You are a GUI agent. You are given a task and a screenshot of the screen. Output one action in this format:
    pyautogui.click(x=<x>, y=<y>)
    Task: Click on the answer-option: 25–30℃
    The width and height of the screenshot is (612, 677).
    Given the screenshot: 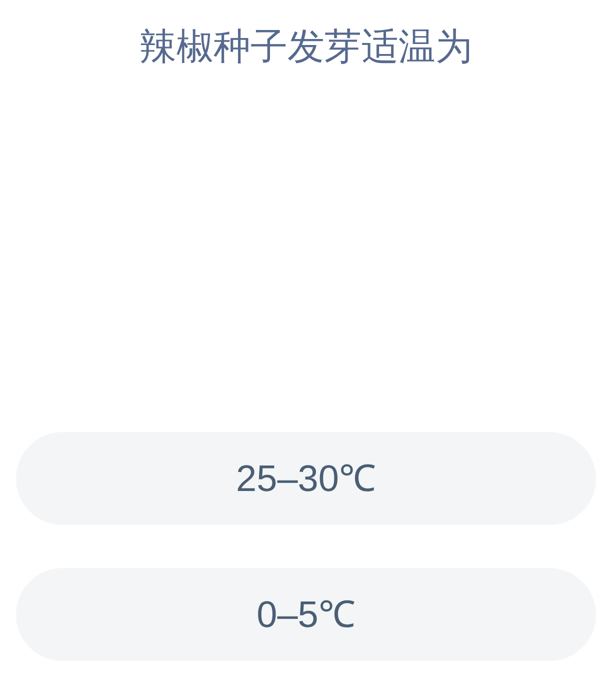 What is the action you would take?
    pyautogui.click(x=306, y=478)
    